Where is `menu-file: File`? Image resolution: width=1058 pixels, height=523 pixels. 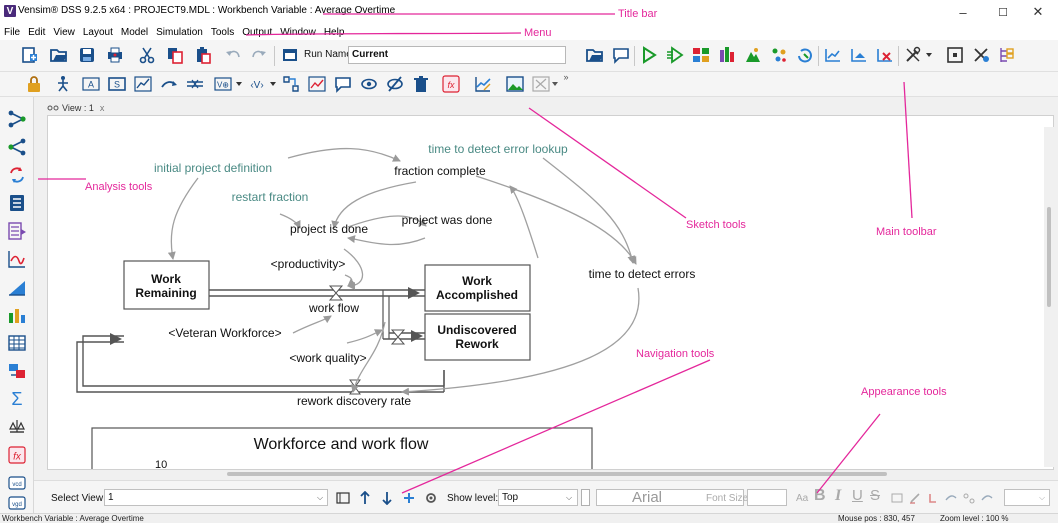 menu-file: File is located at coordinates (12, 32).